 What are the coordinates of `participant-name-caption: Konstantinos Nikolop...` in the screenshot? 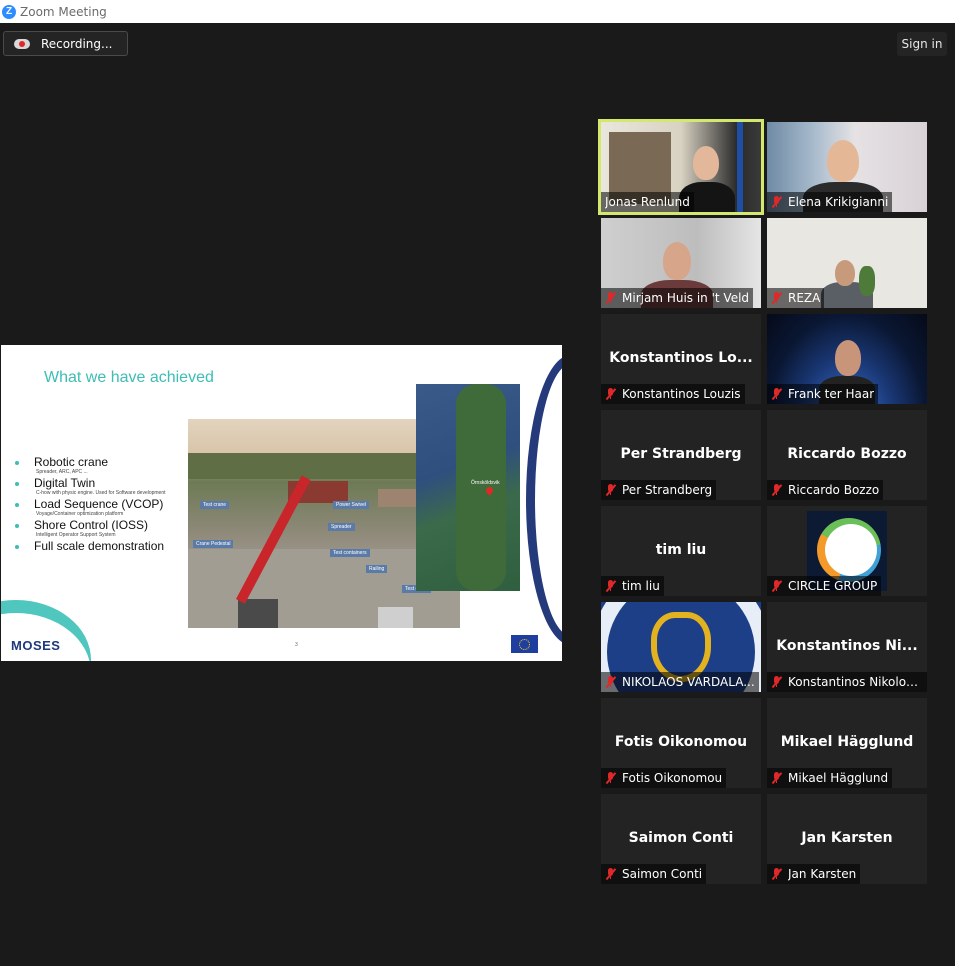 It's located at (847, 682).